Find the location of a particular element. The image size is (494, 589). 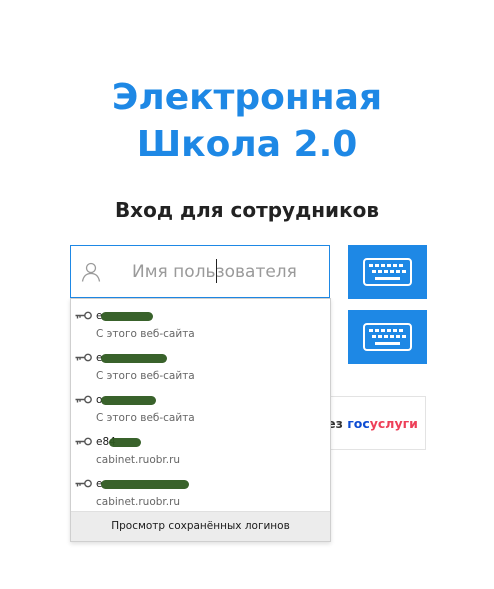

text-caret is located at coordinates (216, 271).